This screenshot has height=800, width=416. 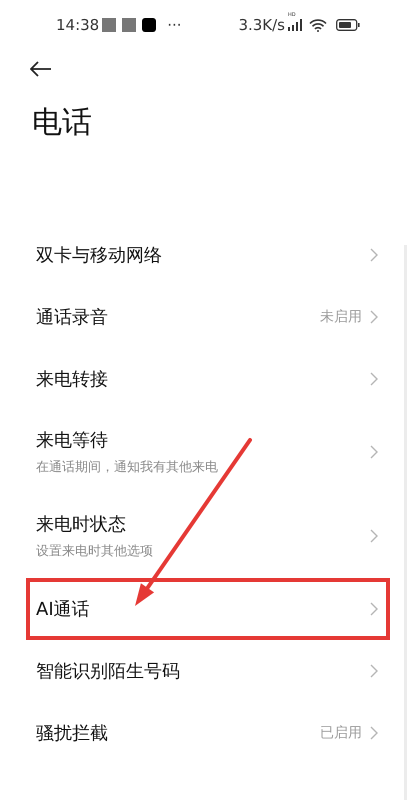 What do you see at coordinates (208, 452) in the screenshot?
I see `settings-row: 来电等待 在通话期间，通知我有其他来电` at bounding box center [208, 452].